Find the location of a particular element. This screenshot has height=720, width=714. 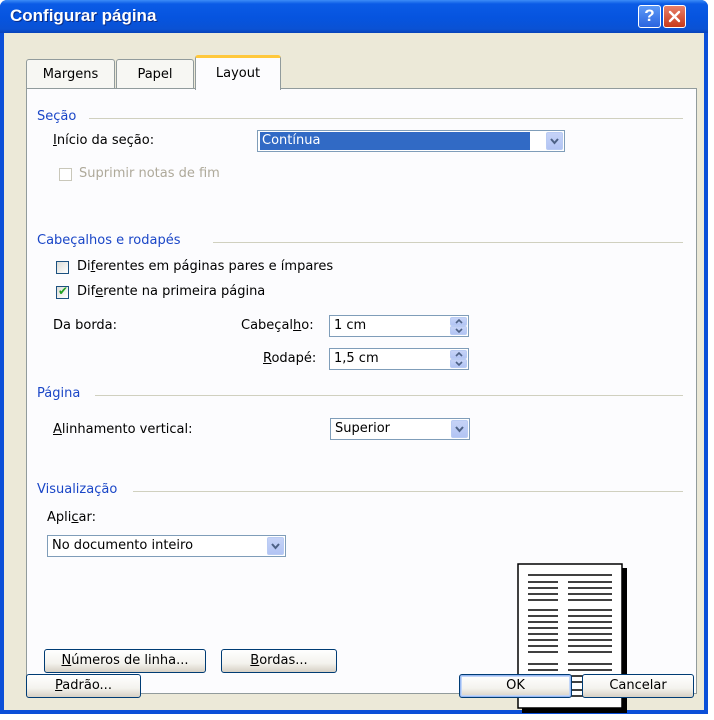

close-button is located at coordinates (674, 16).